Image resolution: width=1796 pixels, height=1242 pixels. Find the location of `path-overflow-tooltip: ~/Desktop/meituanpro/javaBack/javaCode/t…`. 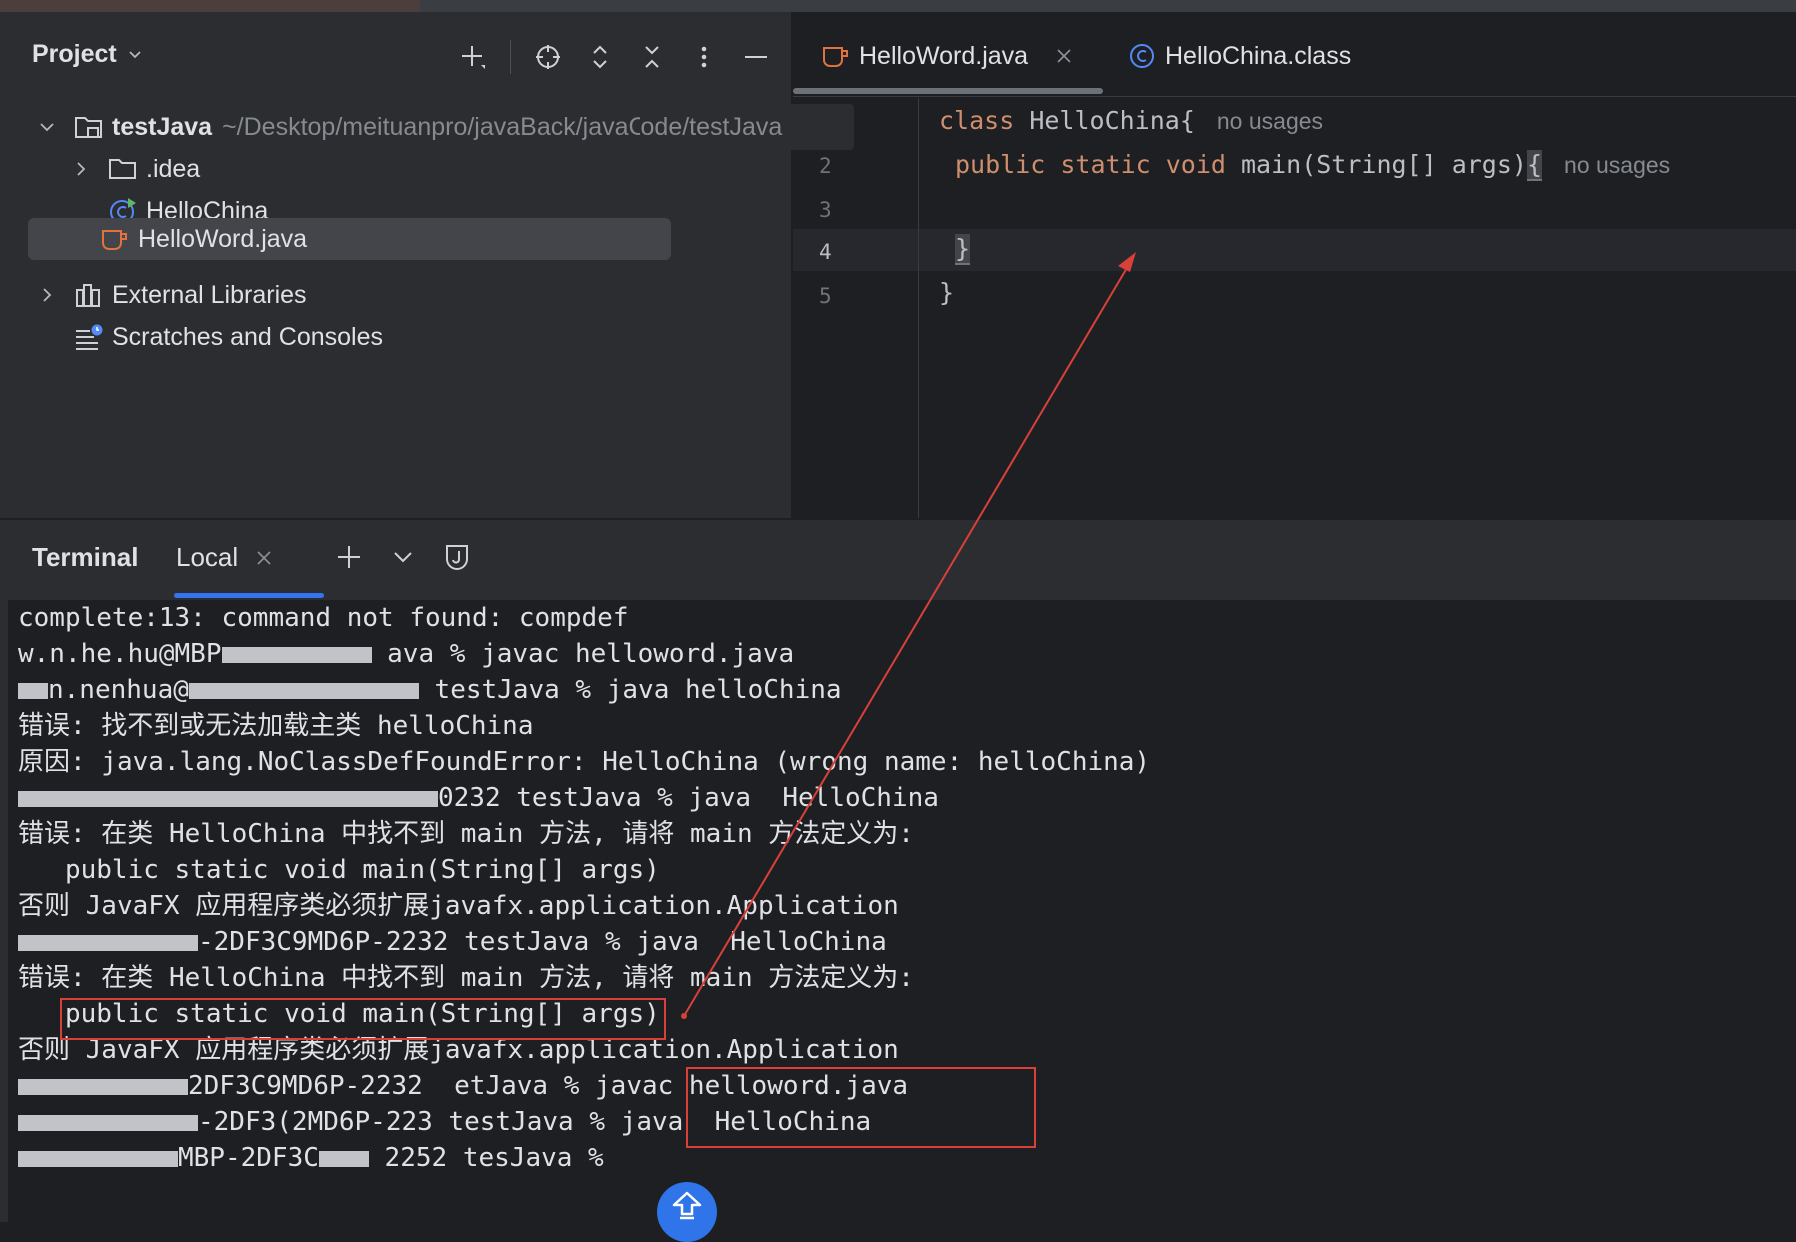

path-overflow-tooltip: ~/Desktop/meituanpro/javaBack/javaCode/t… is located at coordinates (747, 127).